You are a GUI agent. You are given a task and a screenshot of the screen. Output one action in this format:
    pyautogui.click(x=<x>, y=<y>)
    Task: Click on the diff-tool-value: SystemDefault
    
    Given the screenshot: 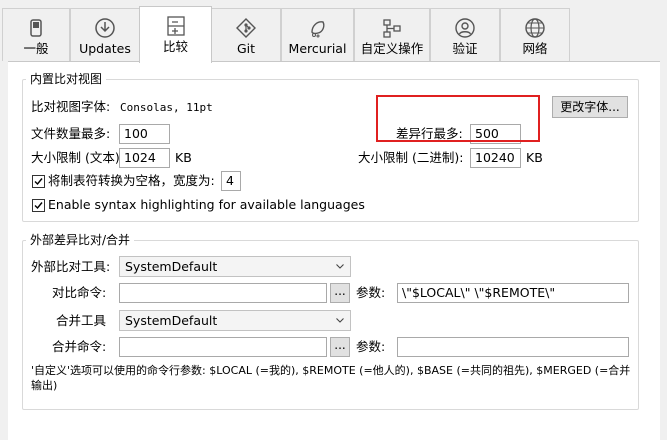 What is the action you would take?
    pyautogui.click(x=171, y=266)
    